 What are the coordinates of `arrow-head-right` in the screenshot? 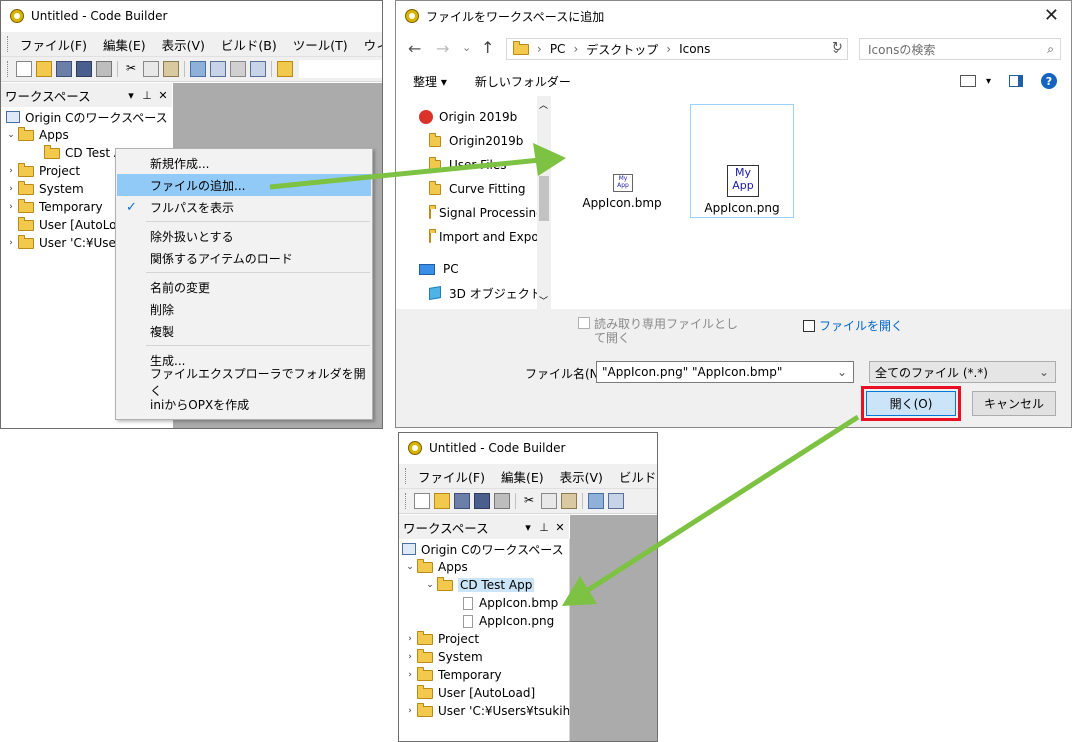 It's located at (549, 159).